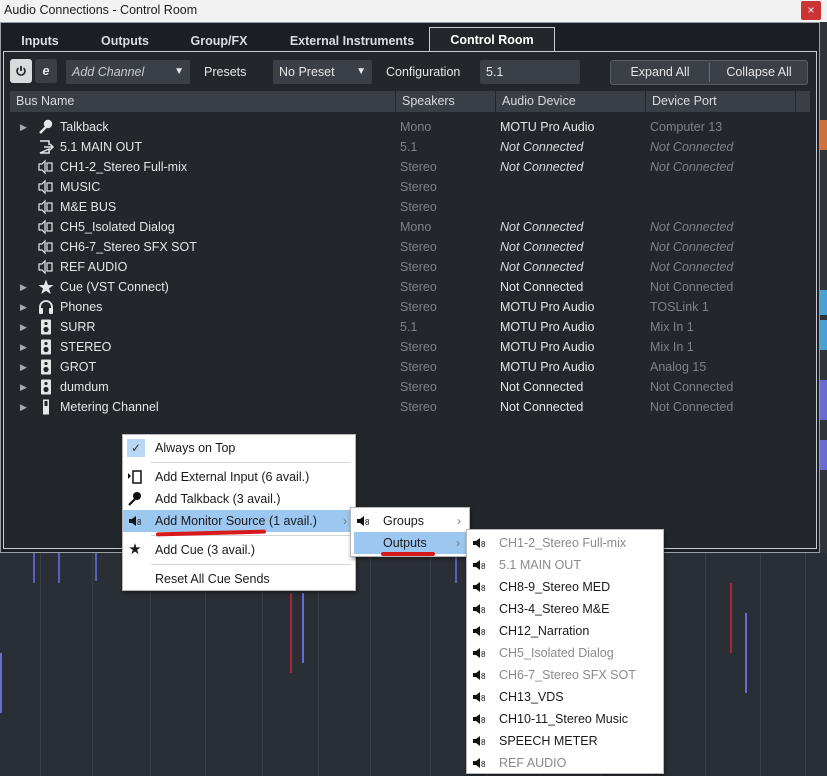 The image size is (827, 776). What do you see at coordinates (77, 327) in the screenshot?
I see `bus-name: SURR` at bounding box center [77, 327].